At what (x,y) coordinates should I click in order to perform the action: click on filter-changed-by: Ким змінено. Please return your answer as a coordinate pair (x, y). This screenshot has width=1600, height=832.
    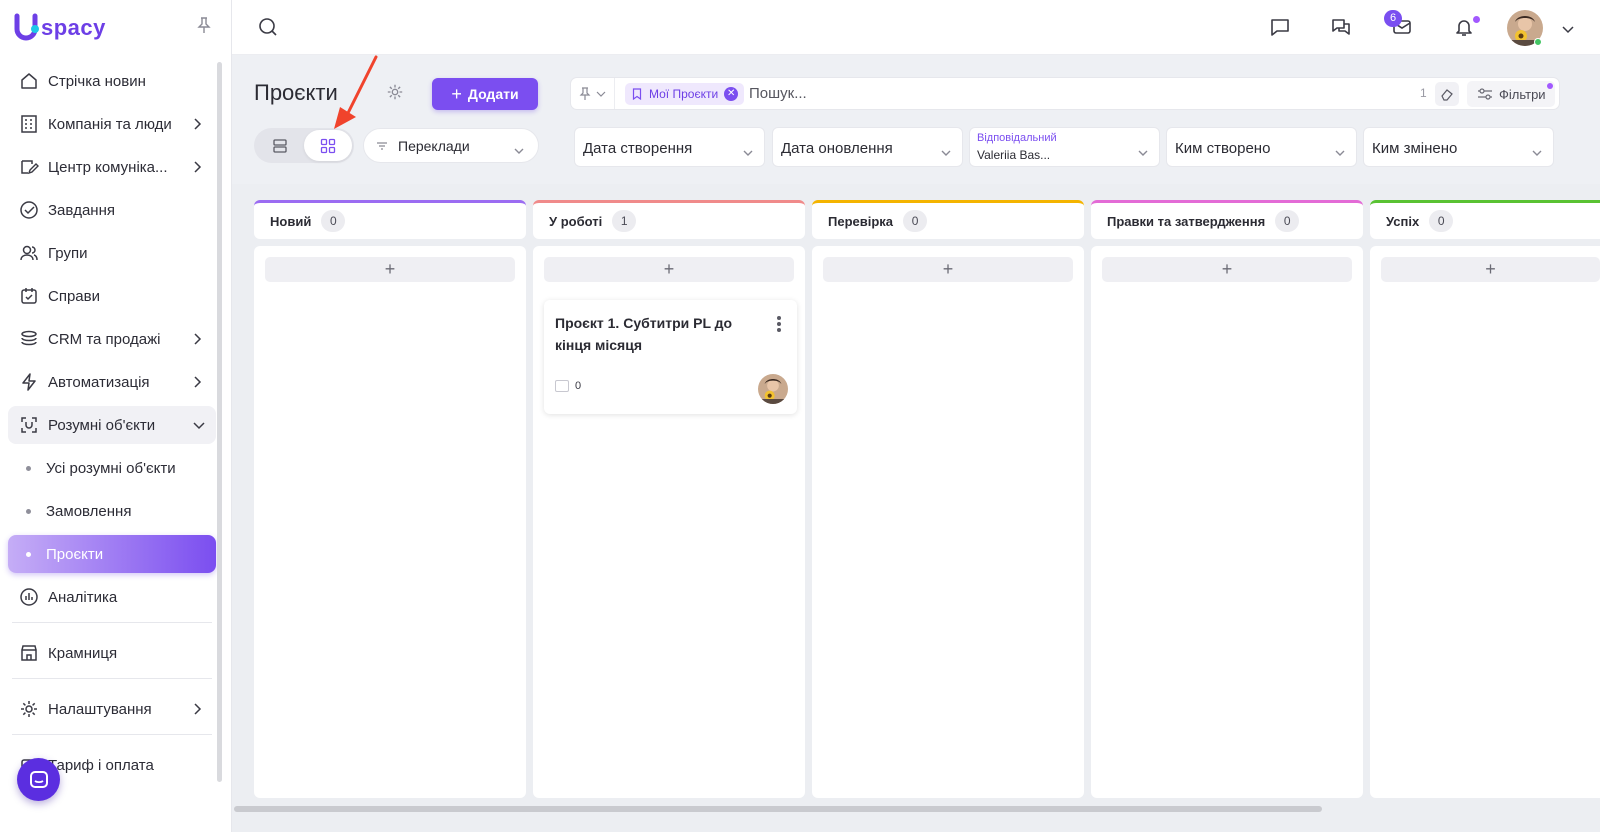
    Looking at the image, I should click on (1458, 147).